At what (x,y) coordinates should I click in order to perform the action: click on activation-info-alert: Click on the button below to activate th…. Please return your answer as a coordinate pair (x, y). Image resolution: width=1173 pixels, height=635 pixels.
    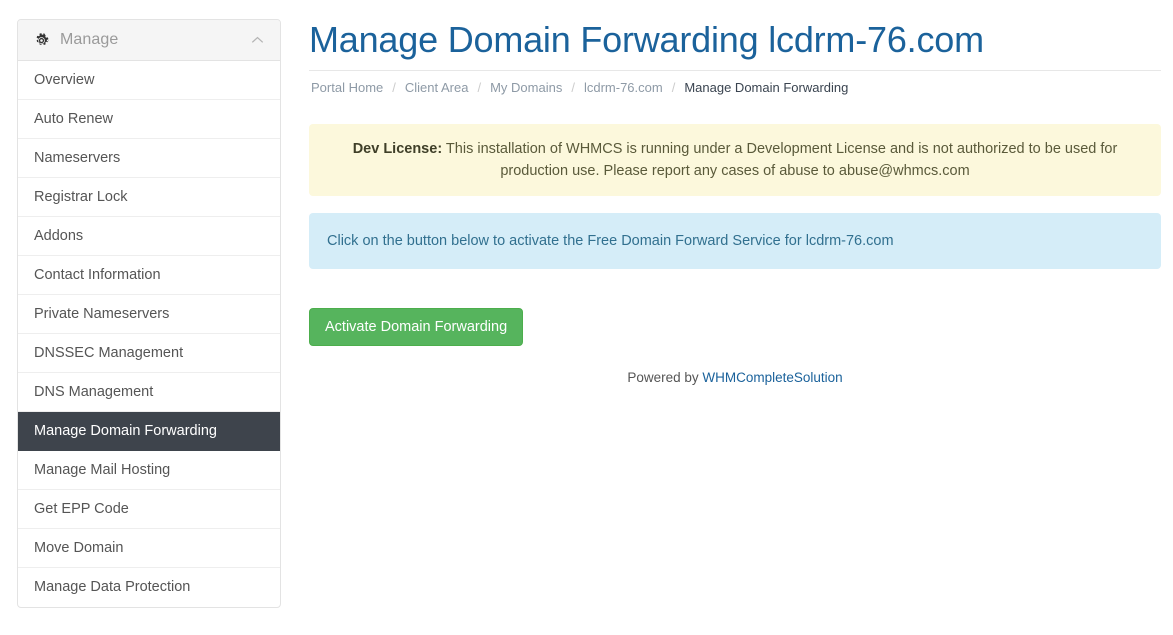
    Looking at the image, I should click on (735, 241).